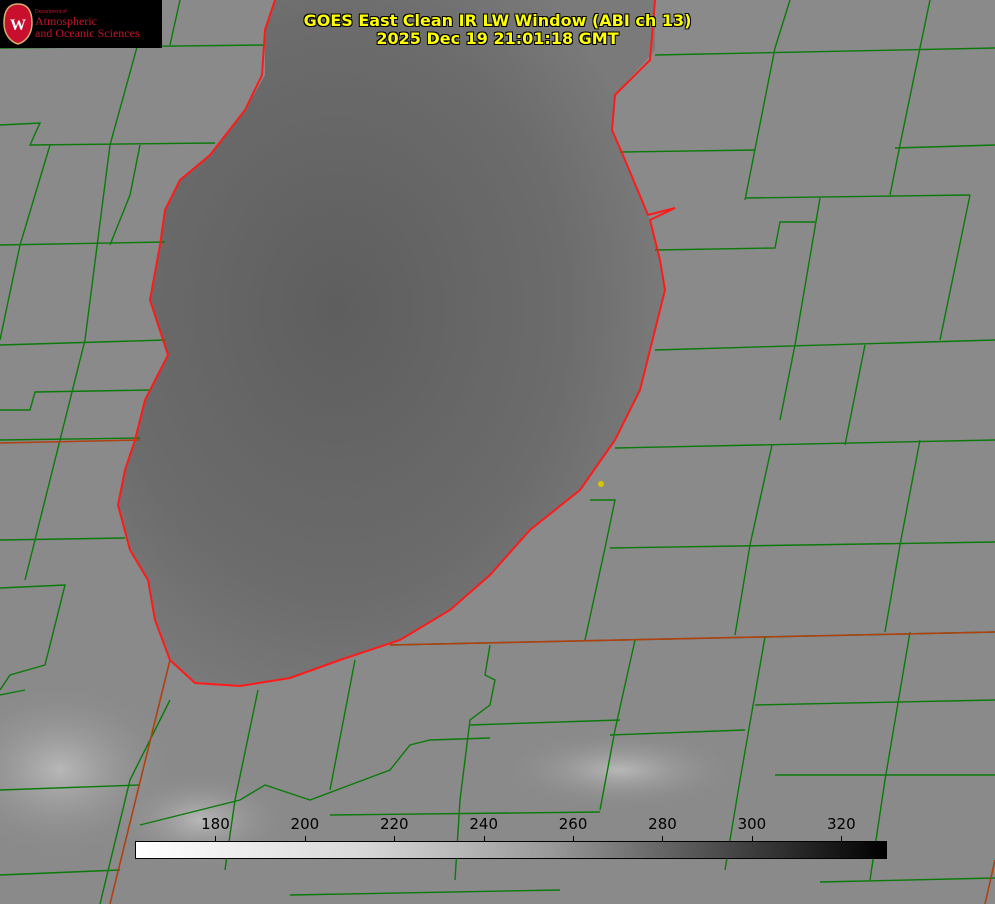 The image size is (995, 904). What do you see at coordinates (662, 824) in the screenshot?
I see `colorbar-tick-label: 280` at bounding box center [662, 824].